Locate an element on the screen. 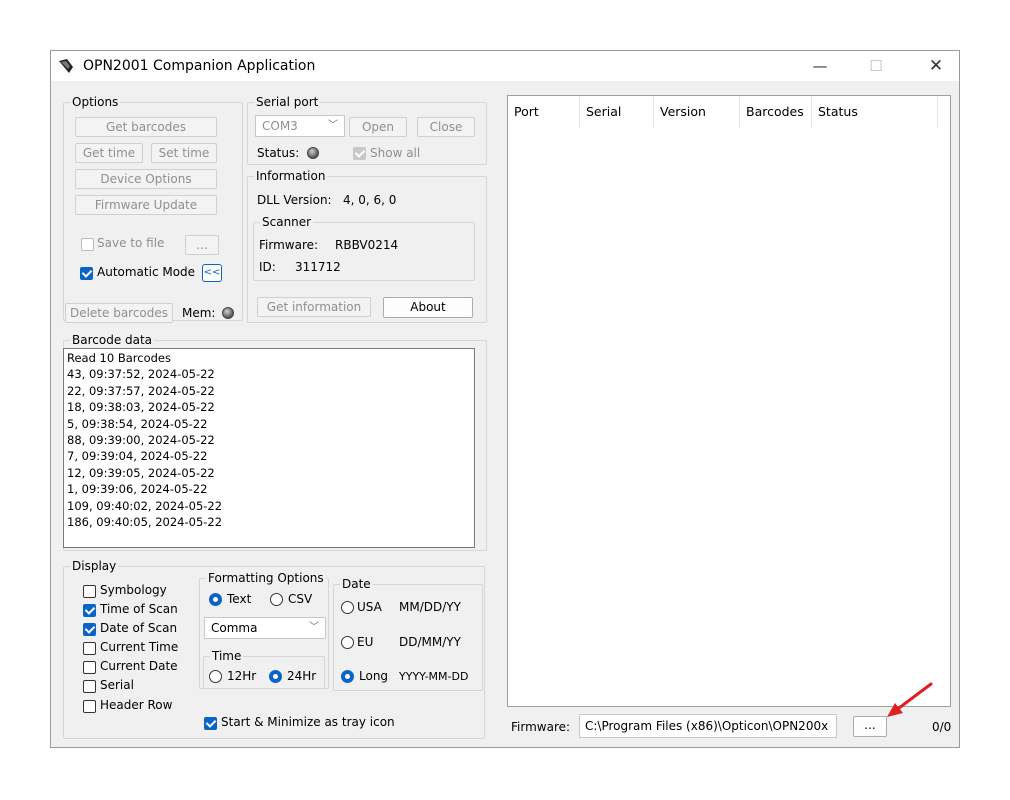 This screenshot has height=800, width=1010. formatting-options-legend: Formatting Options is located at coordinates (266, 578).